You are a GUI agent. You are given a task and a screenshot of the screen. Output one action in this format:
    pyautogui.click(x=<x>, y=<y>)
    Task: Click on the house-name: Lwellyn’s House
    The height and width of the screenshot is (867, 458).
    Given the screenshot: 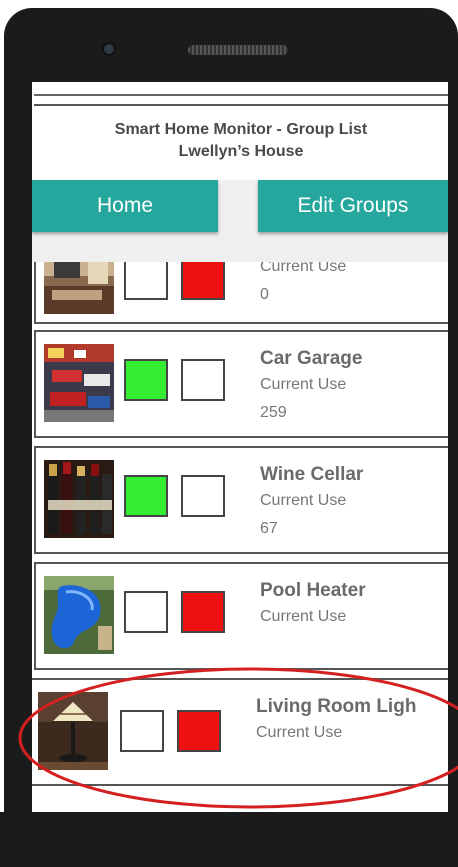 What is the action you would take?
    pyautogui.click(x=241, y=151)
    